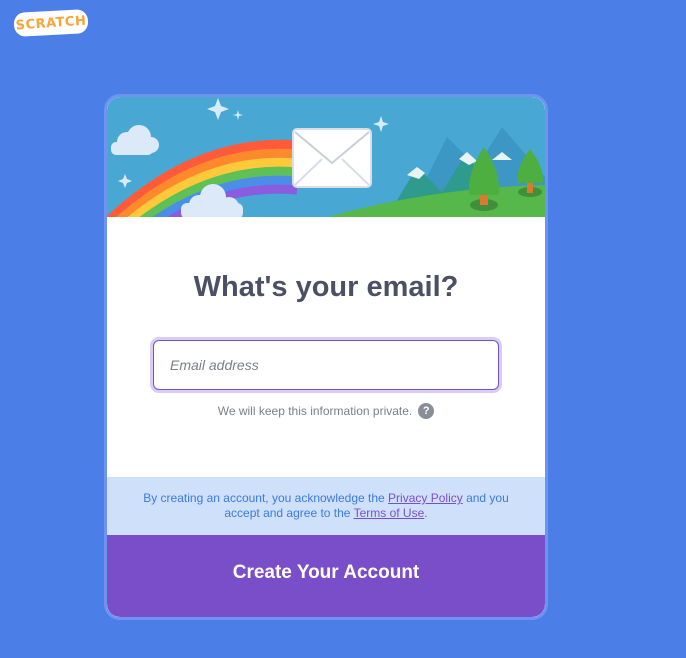  I want to click on create-account-button: Create Your Account, so click(326, 576).